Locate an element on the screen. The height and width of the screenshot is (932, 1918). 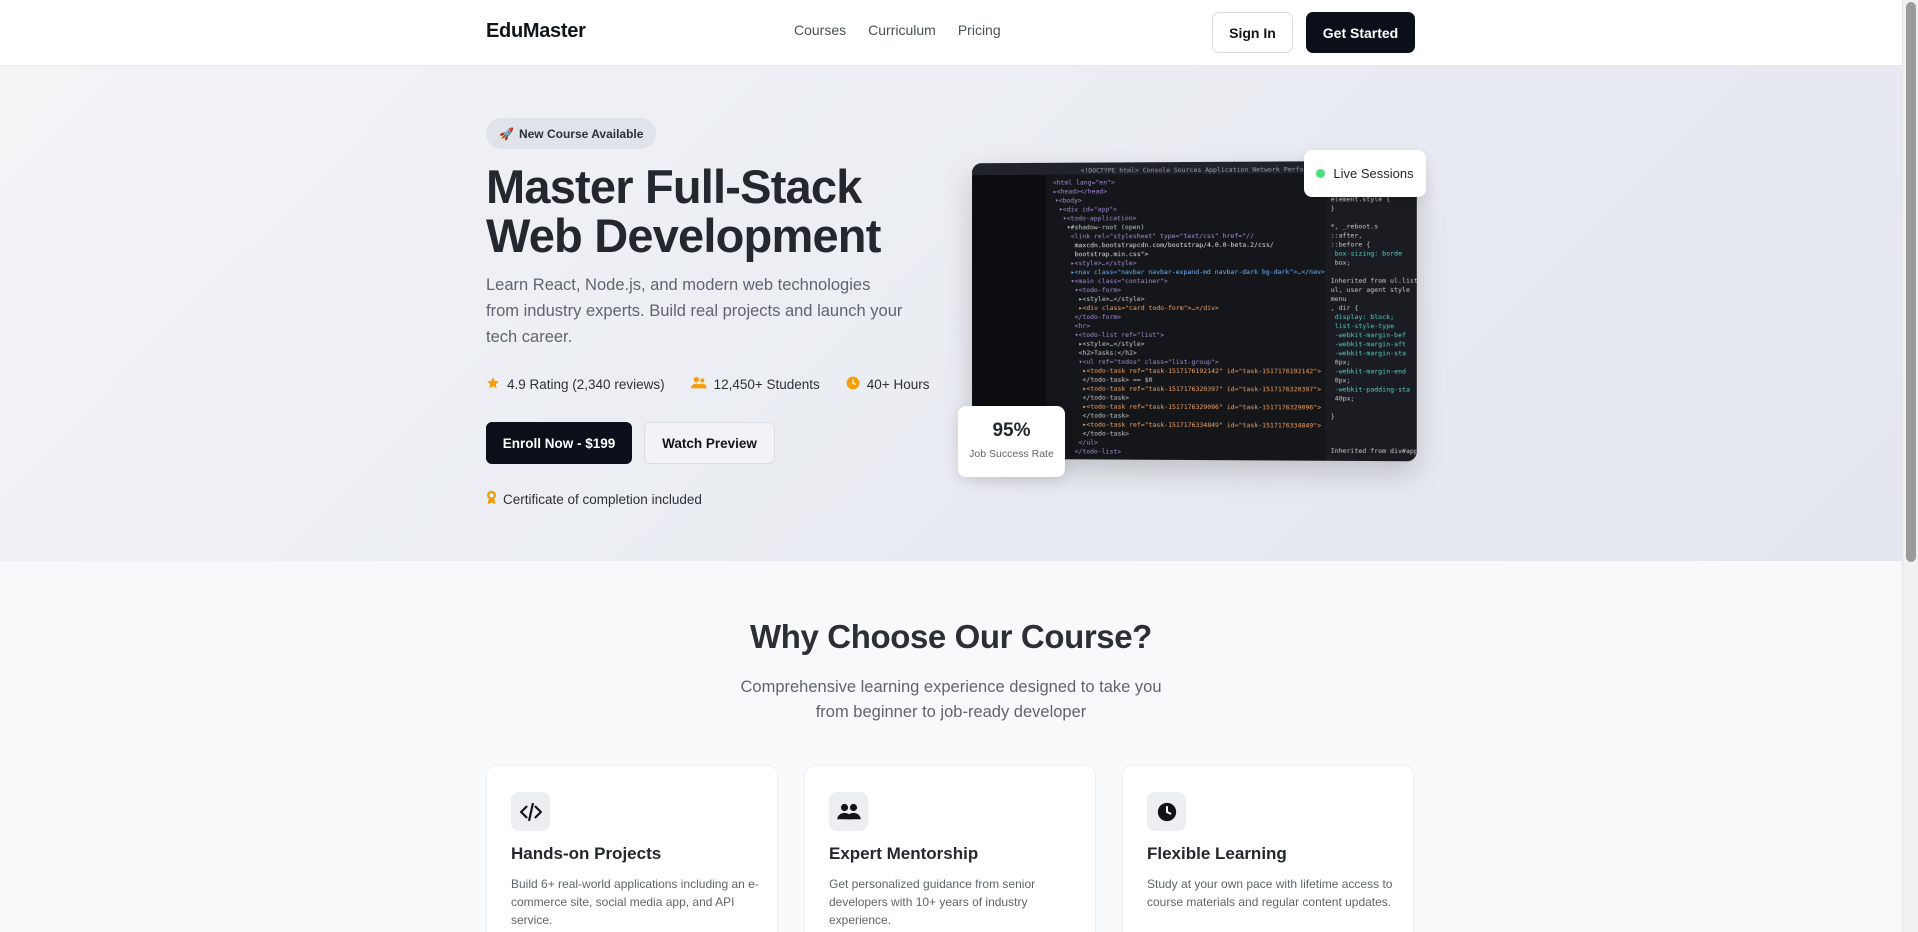
svg-text: 40px; is located at coordinates (1345, 398).